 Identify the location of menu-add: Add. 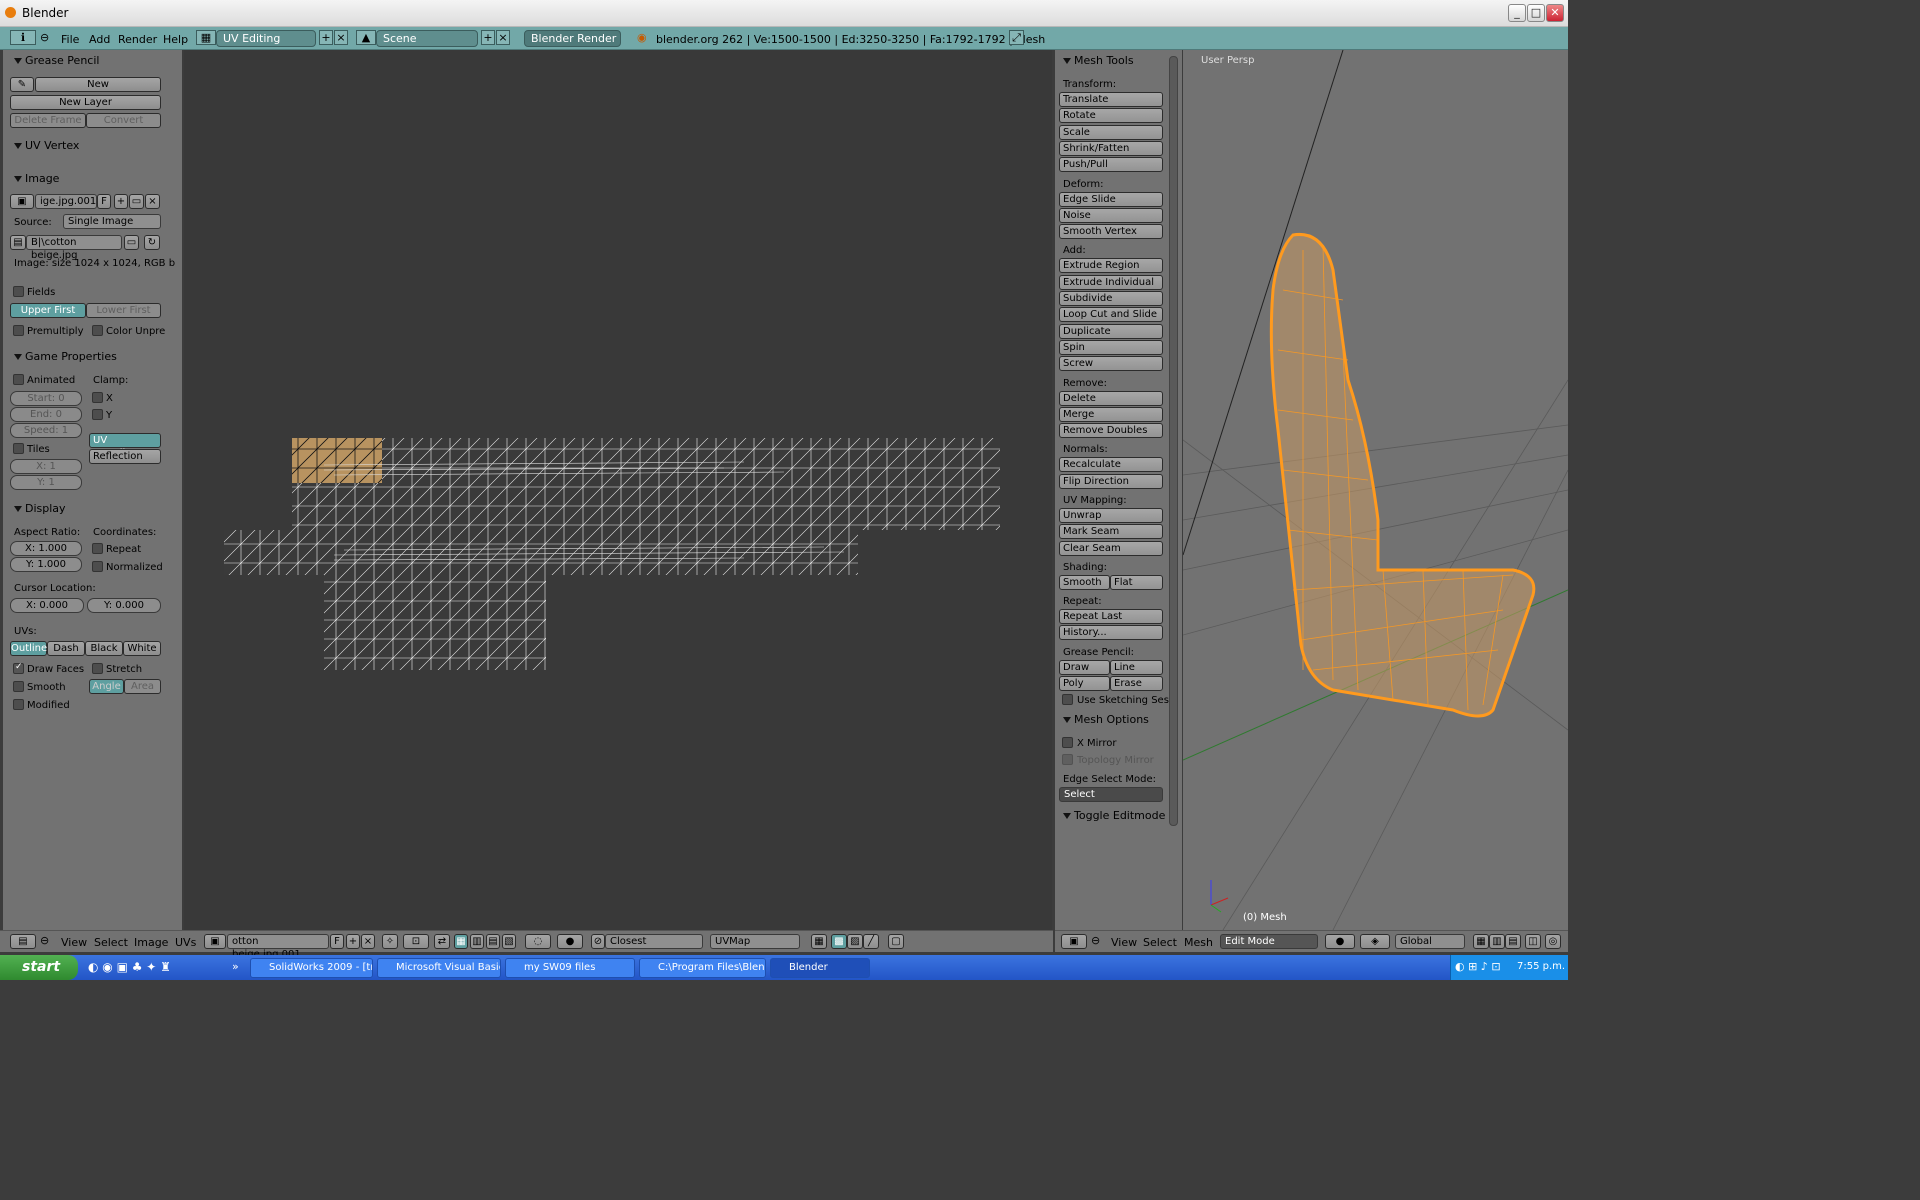
(99, 39).